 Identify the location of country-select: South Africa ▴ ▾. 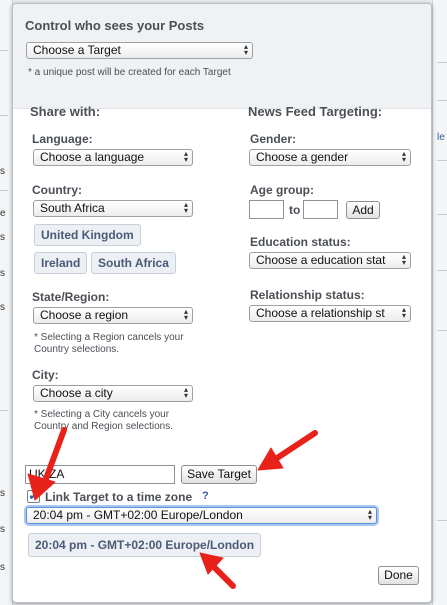
(113, 208).